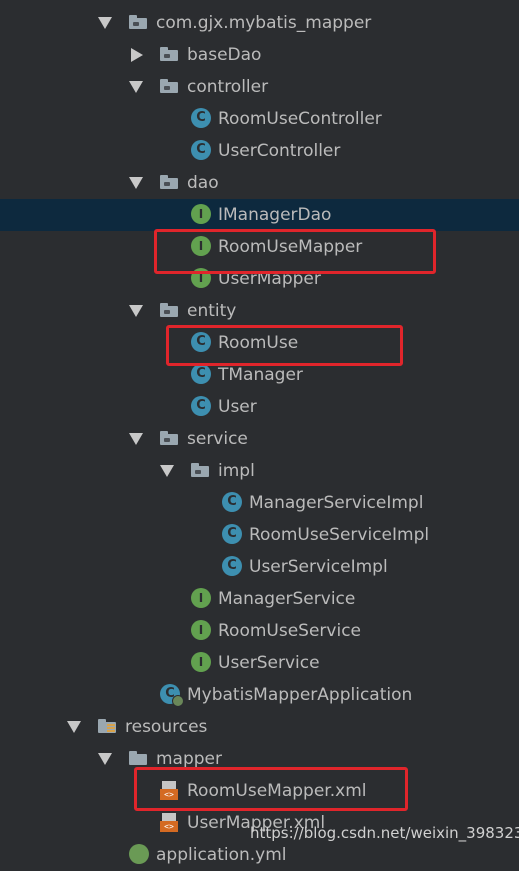  Describe the element at coordinates (217, 439) in the screenshot. I see `tree-item-label: service` at that location.